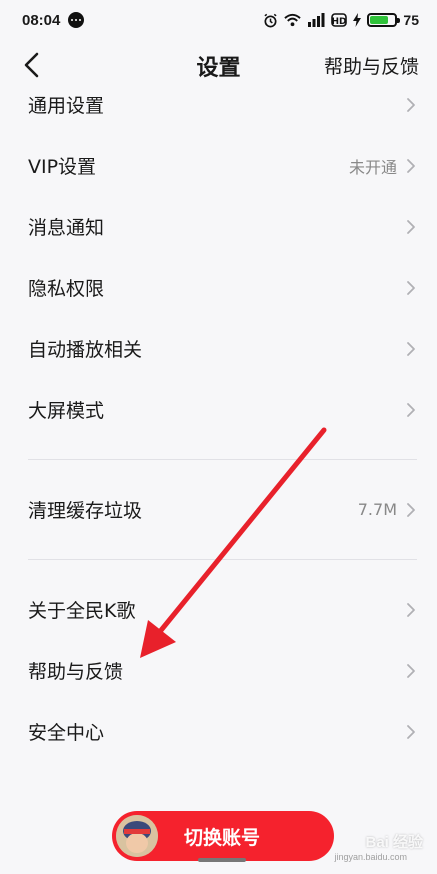 The width and height of the screenshot is (437, 874). I want to click on settings-item-right: 未开通, so click(383, 166).